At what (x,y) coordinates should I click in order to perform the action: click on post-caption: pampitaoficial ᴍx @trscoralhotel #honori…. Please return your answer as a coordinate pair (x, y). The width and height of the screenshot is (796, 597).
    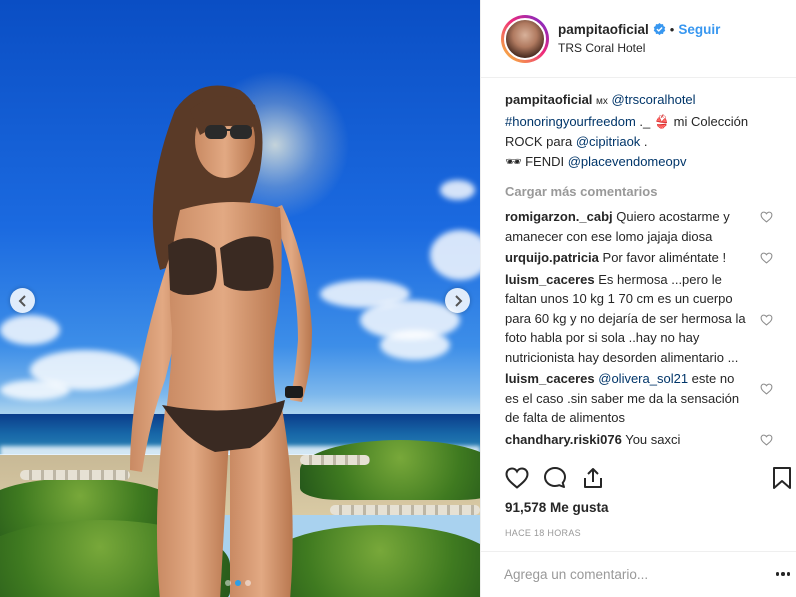
    Looking at the image, I should click on (638, 131).